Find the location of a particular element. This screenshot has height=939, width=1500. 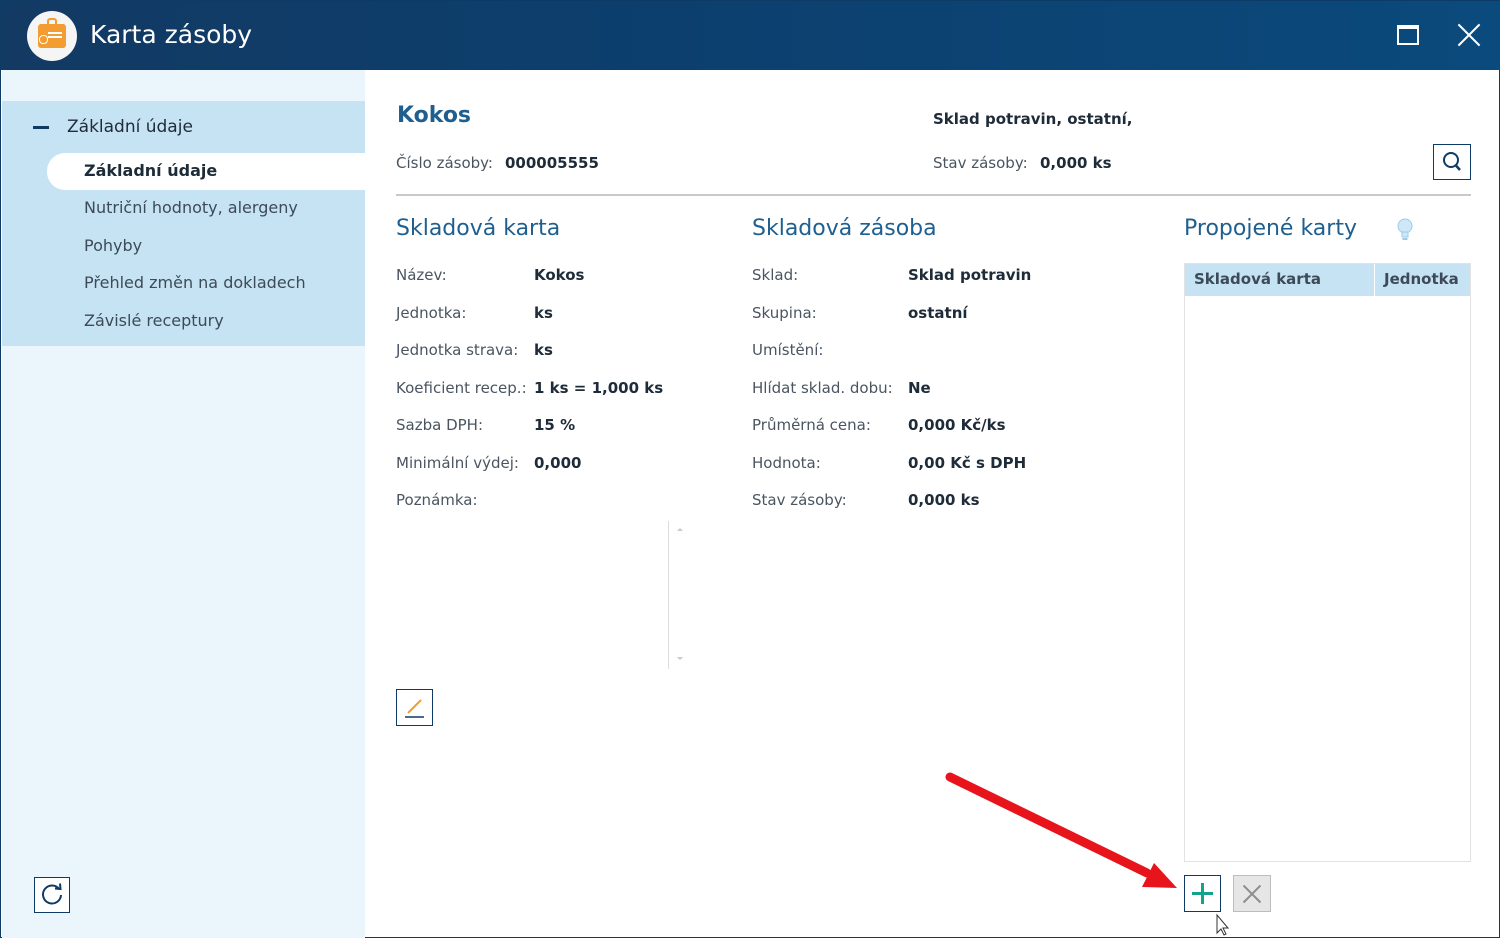

field-label: Umístění: is located at coordinates (788, 350).